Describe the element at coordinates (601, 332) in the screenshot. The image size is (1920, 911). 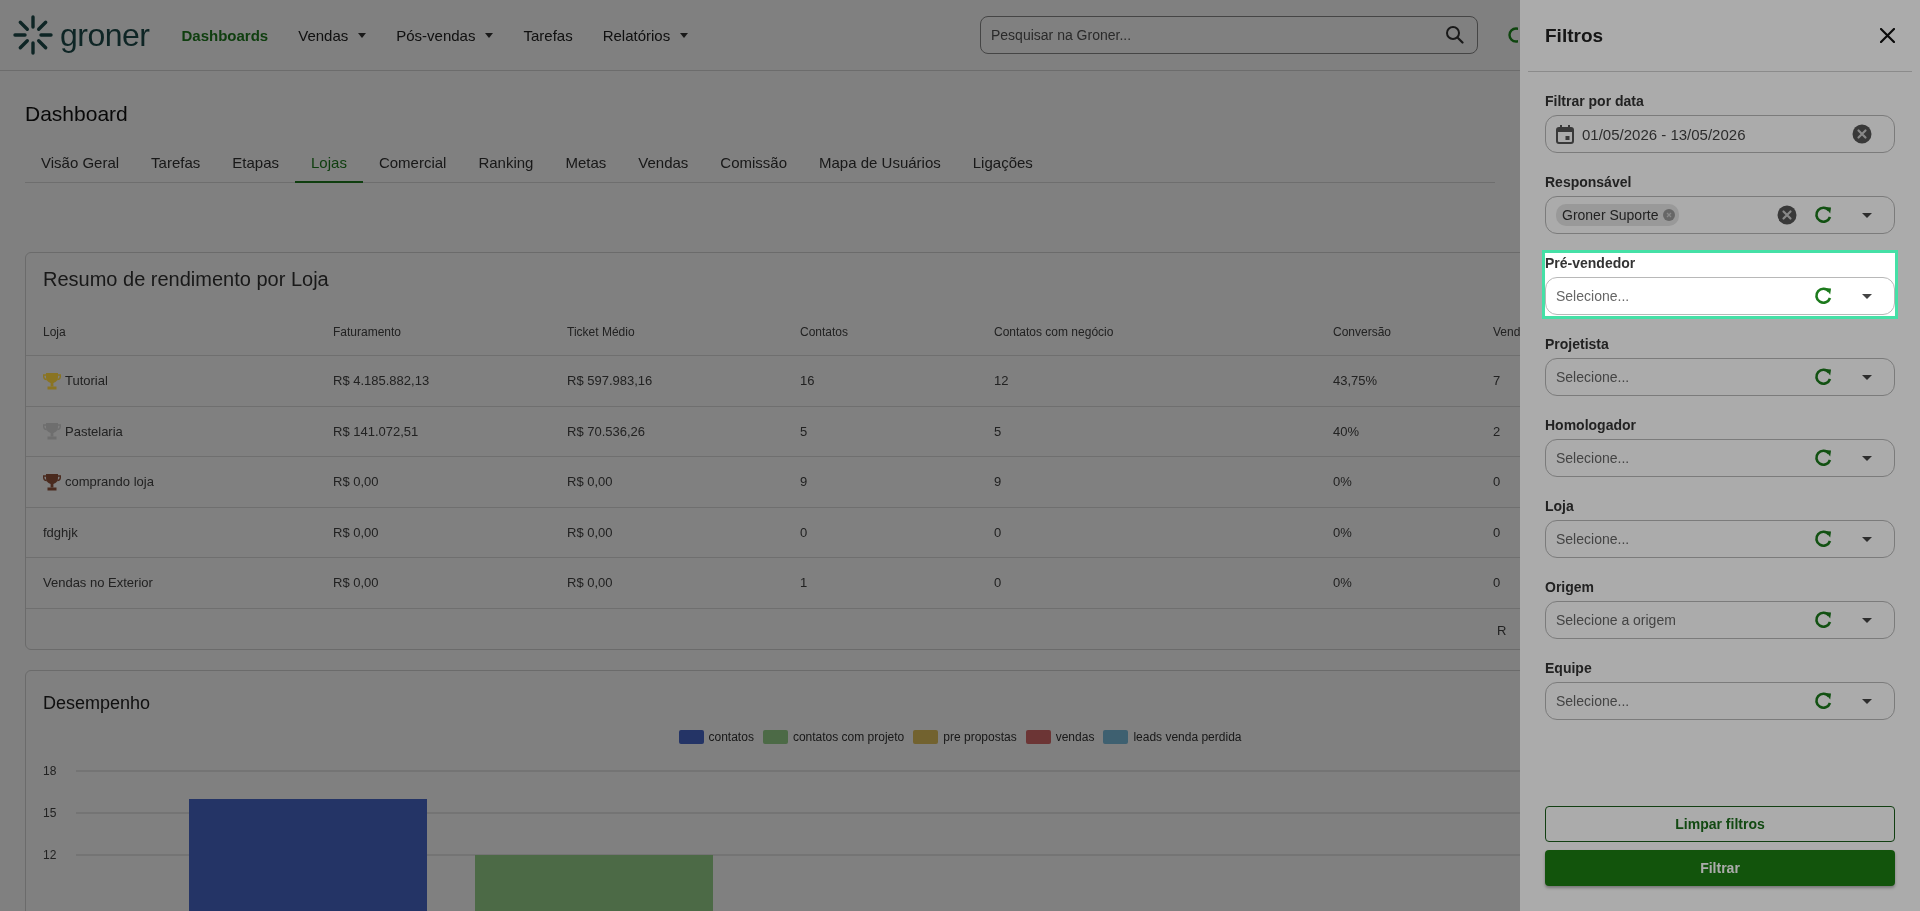
I see `column-header: Ticket Médio` at that location.